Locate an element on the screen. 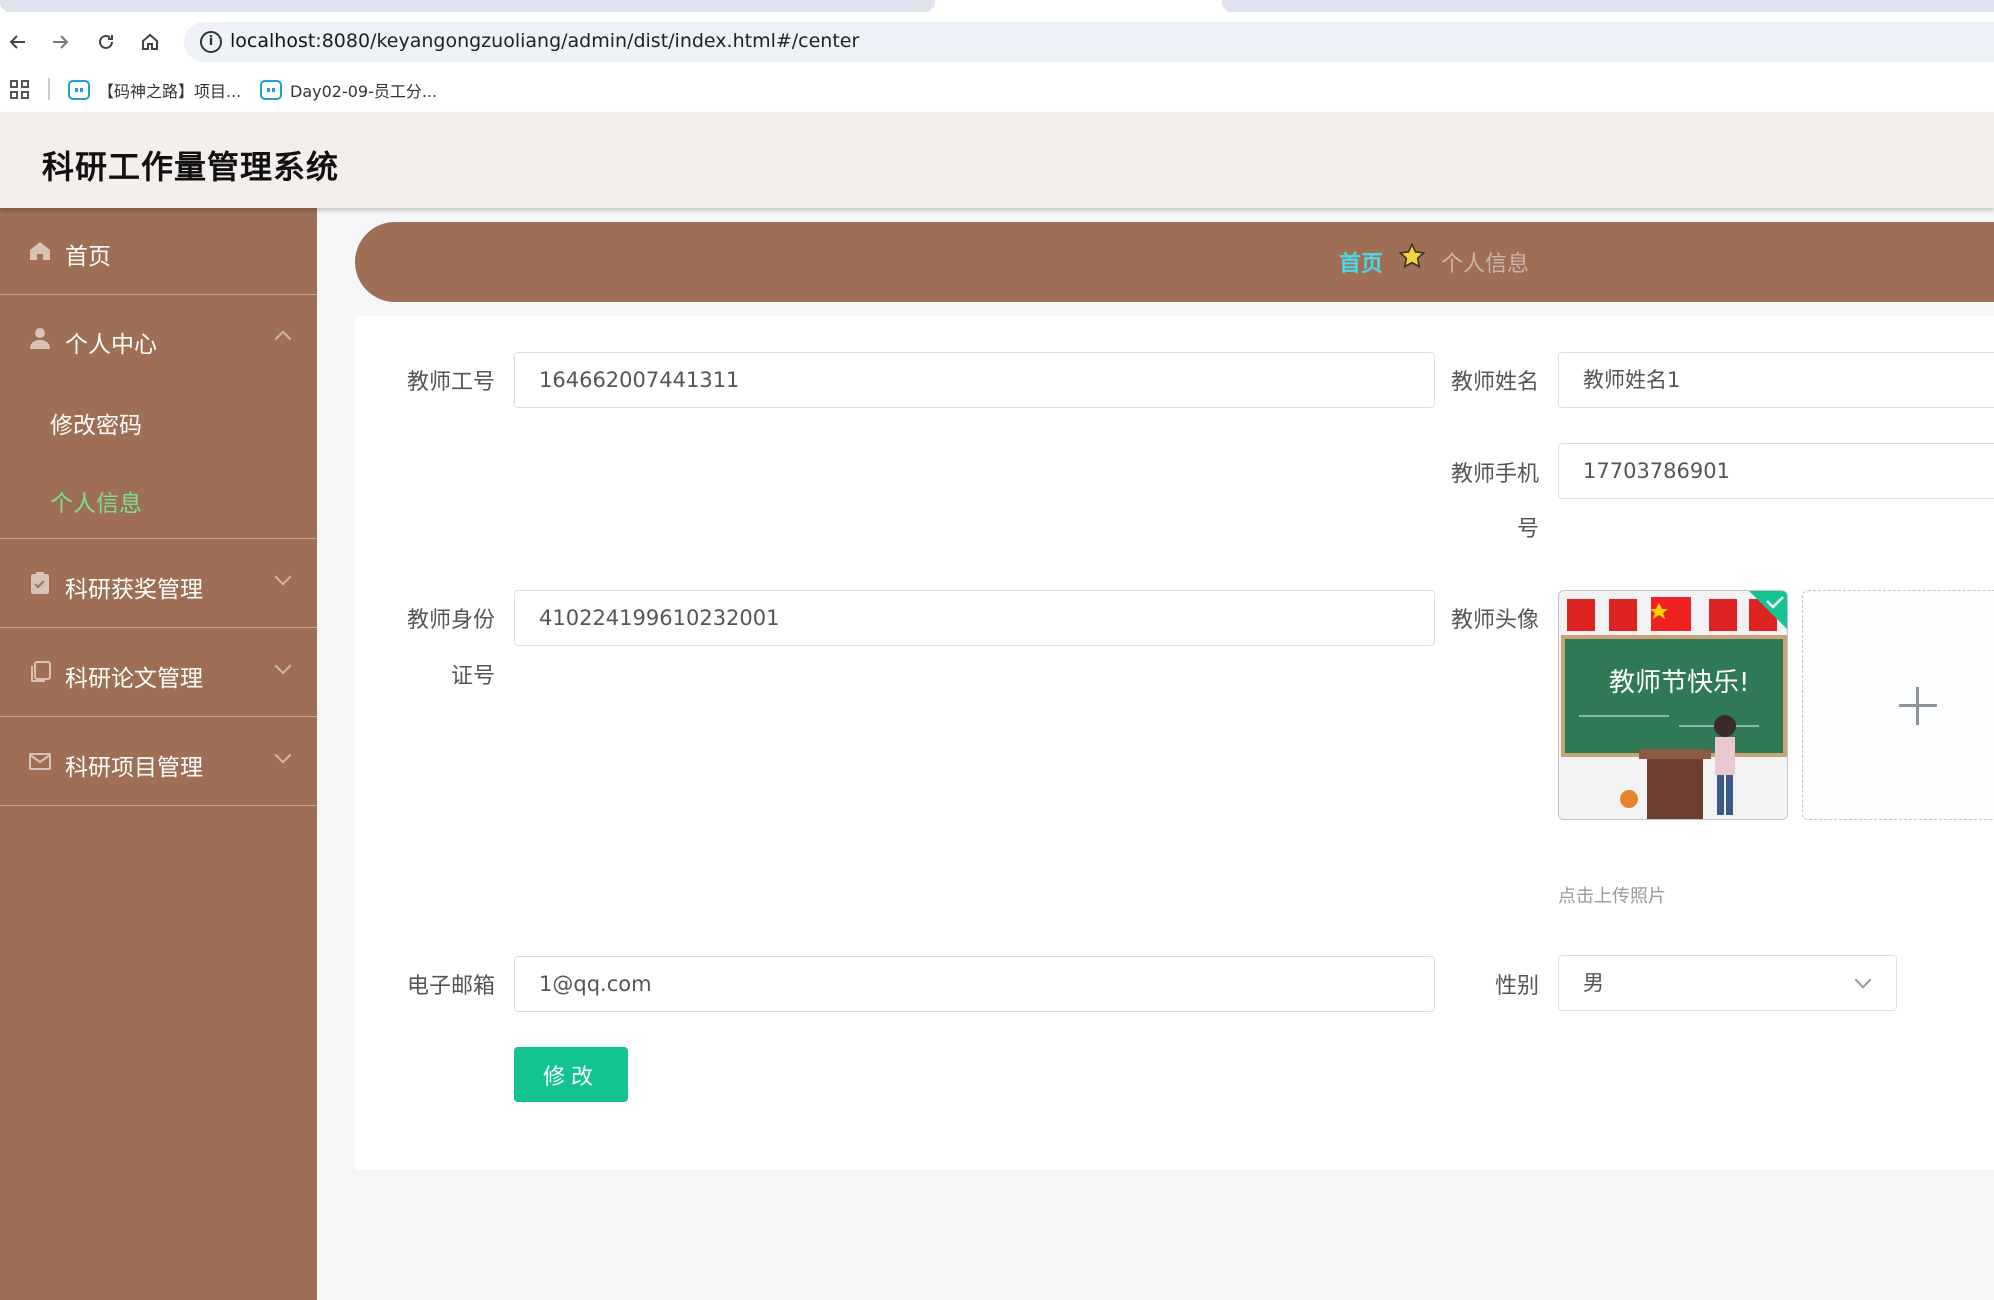 The width and height of the screenshot is (1994, 1300). gender-label: 性别 is located at coordinates (1516, 986).